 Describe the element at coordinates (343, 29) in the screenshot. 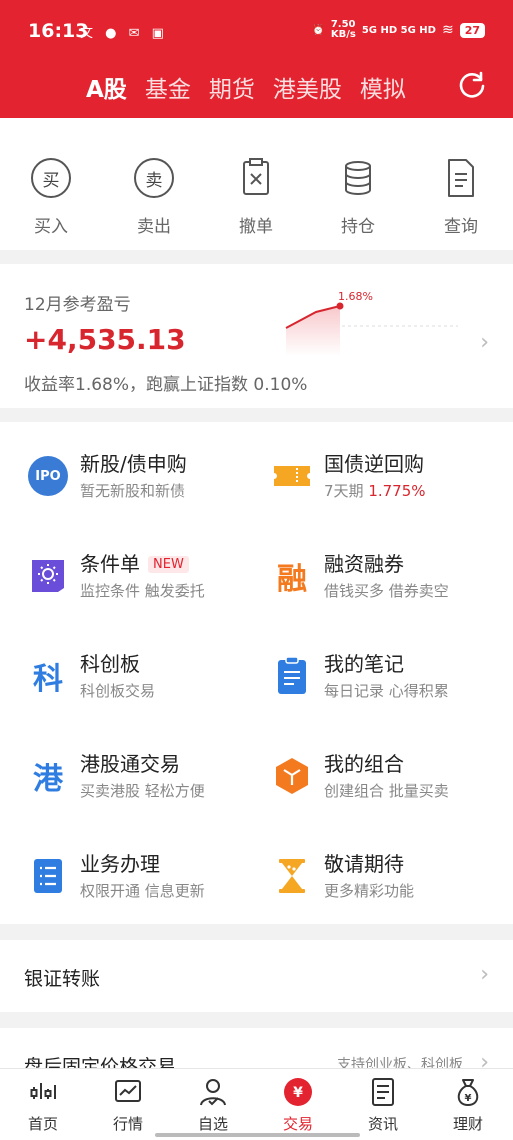

I see `net-speed: 7.50 KB/s` at that location.